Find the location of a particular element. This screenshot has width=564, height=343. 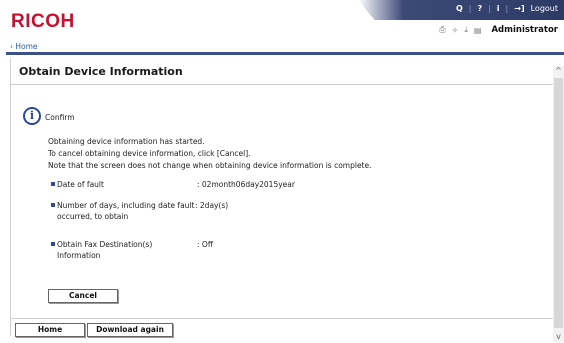

info-icon: i is located at coordinates (498, 8).